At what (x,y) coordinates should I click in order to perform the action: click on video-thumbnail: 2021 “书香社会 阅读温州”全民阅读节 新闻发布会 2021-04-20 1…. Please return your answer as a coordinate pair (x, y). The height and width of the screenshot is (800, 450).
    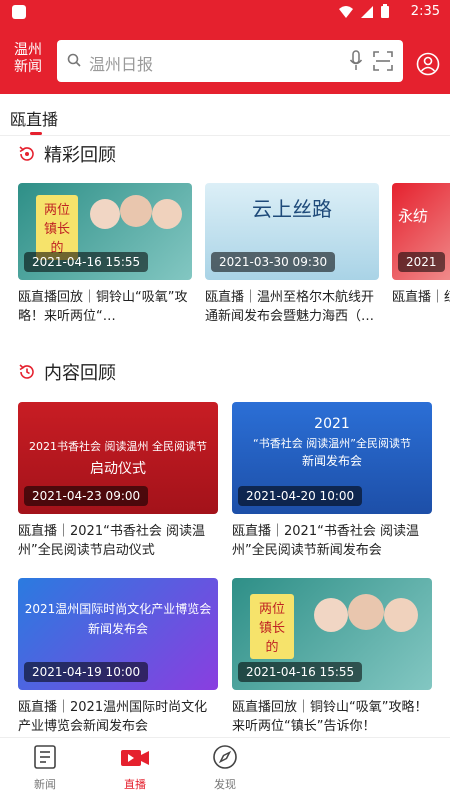
    Looking at the image, I should click on (332, 458).